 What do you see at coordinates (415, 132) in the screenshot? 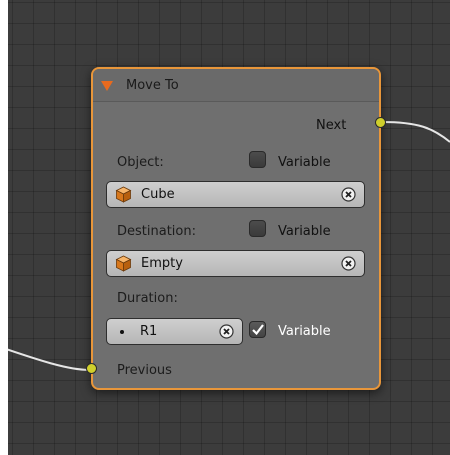
I see `link-next` at bounding box center [415, 132].